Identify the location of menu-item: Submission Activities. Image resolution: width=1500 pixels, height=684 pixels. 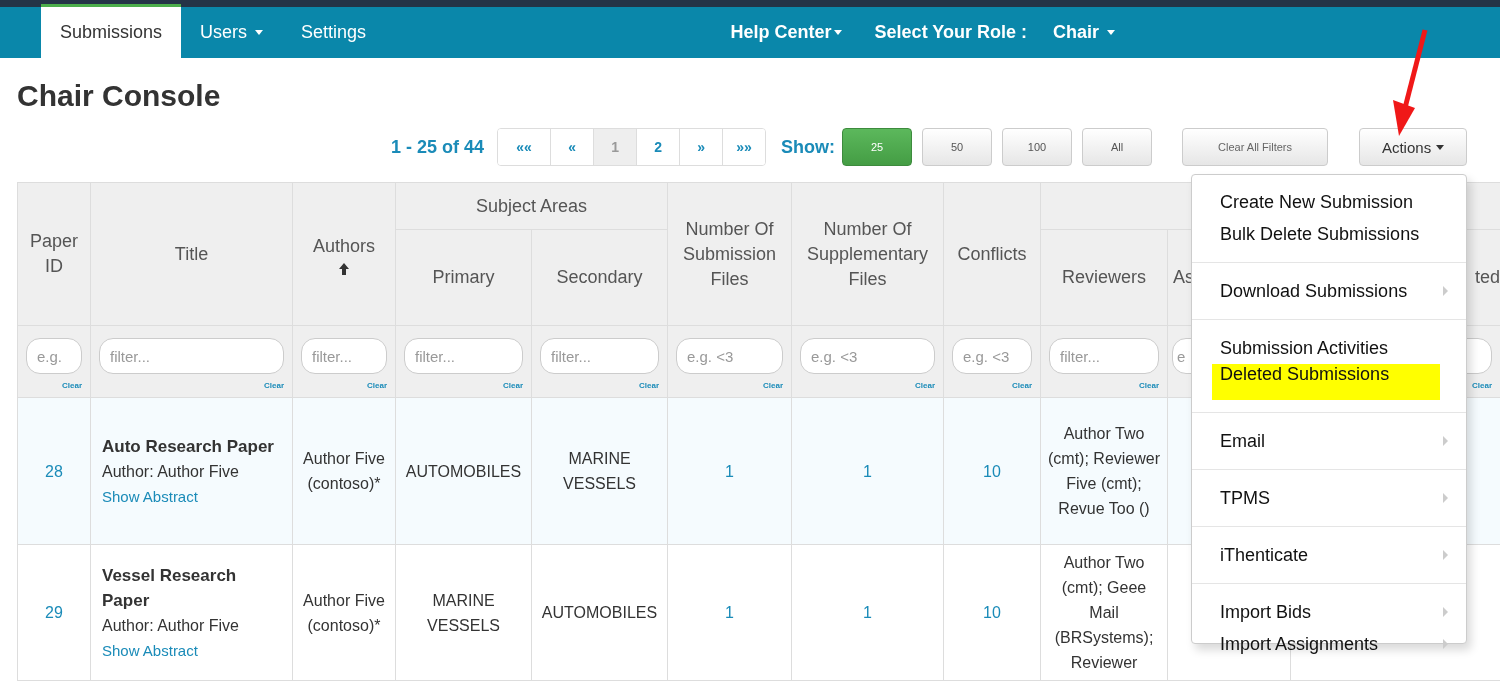
(1329, 348).